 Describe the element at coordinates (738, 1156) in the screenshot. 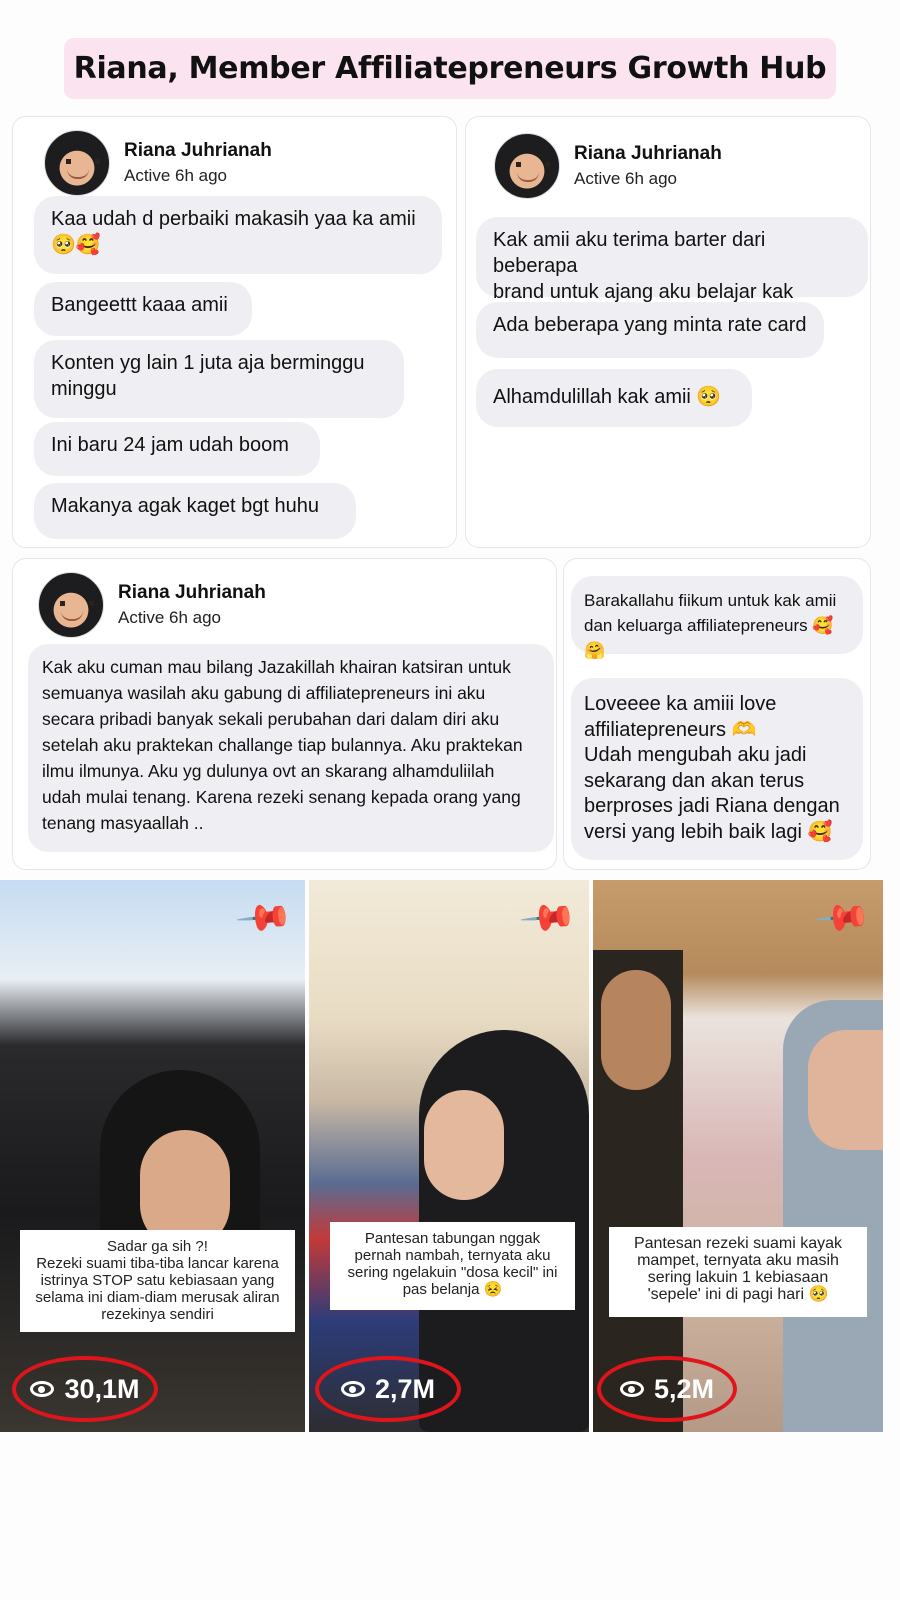

I see `video-thumbnail-3: 📌` at that location.